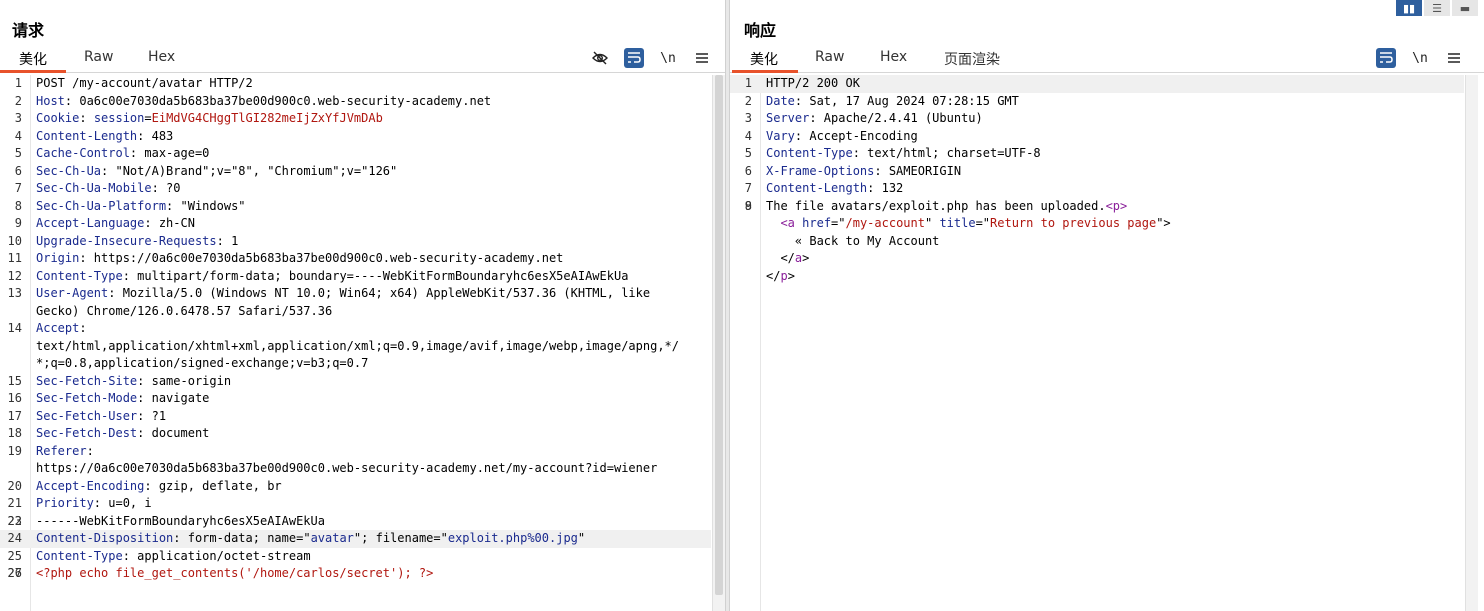  I want to click on code-token: POST /my-account/avatar HTTP/2, so click(144, 83).